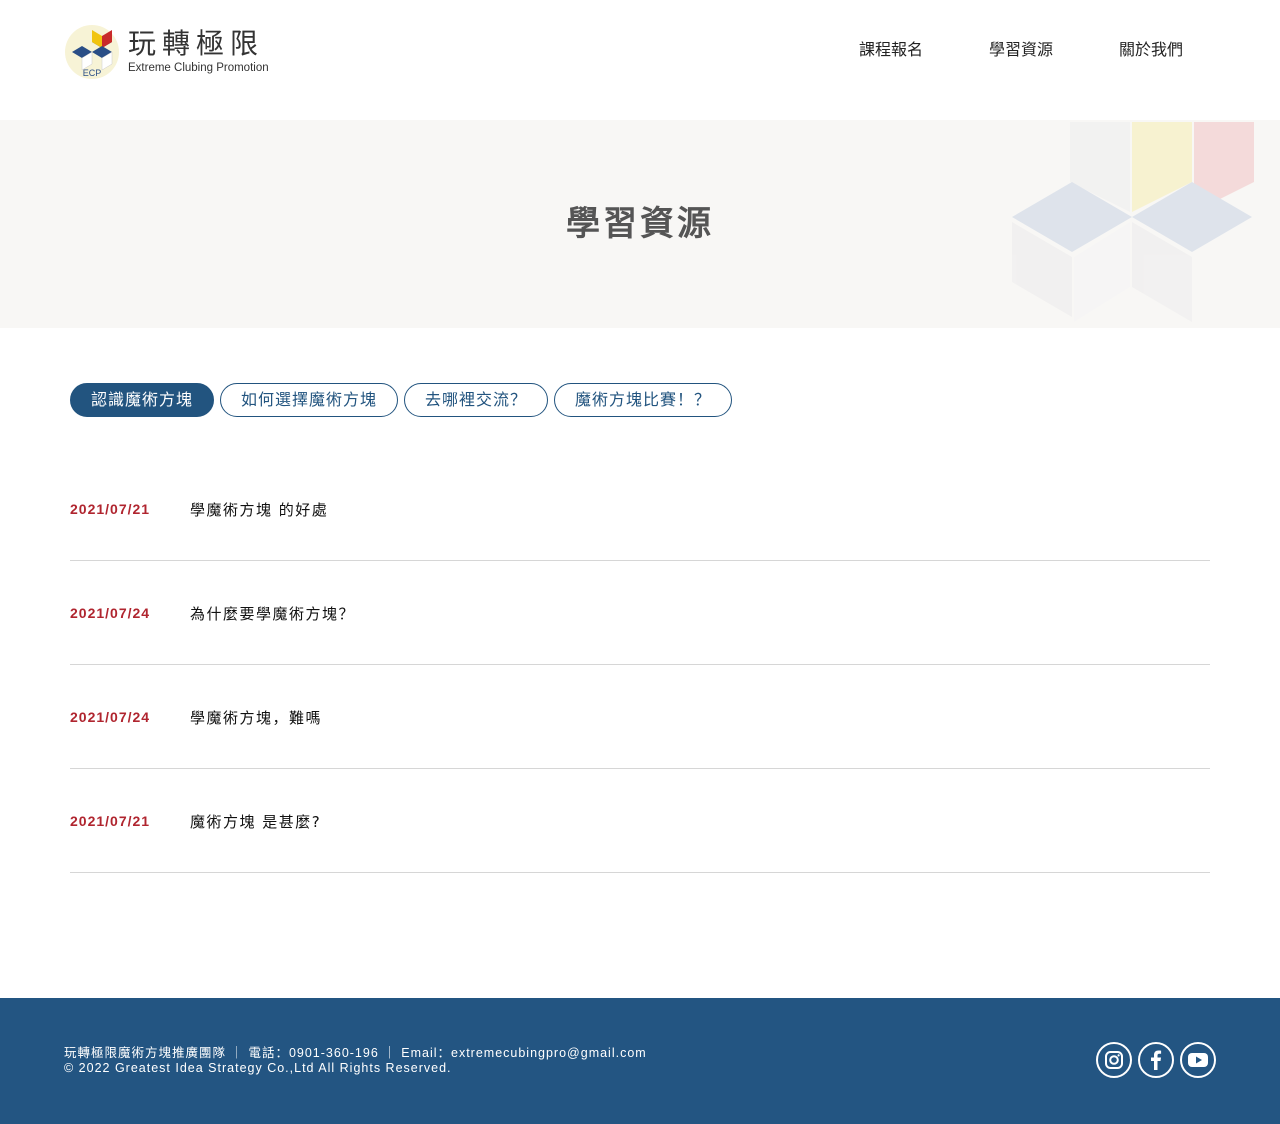 The height and width of the screenshot is (1124, 1280). I want to click on tab-cube-competitions: 魔術方塊比賽！？, so click(643, 400).